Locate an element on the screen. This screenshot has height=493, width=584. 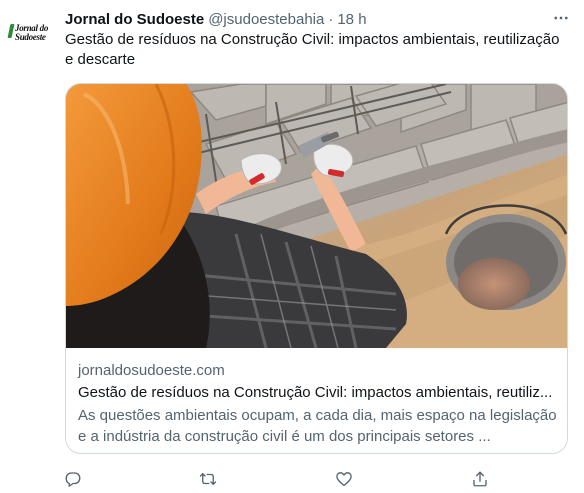
more-options-button is located at coordinates (561, 18).